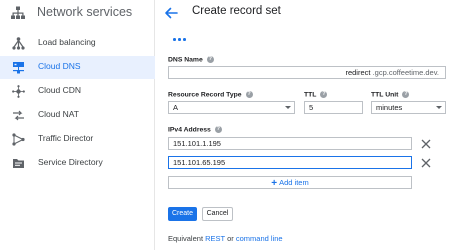 This screenshot has height=250, width=474. I want to click on ipv4-address-input: 151.101.65.195, so click(290, 162).